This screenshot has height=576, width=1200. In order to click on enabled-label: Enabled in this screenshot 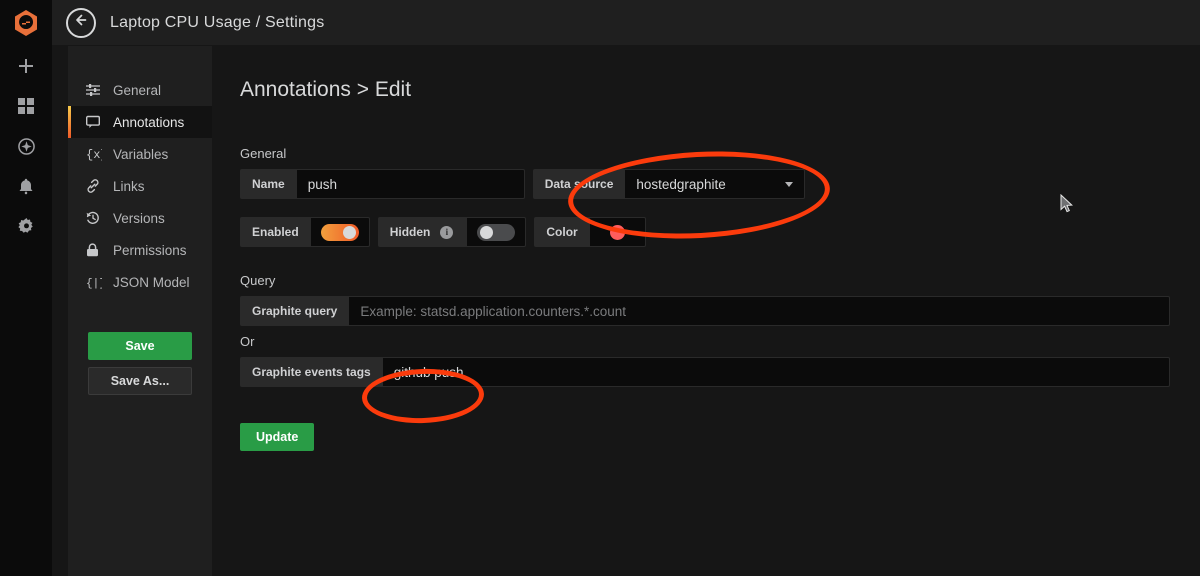, I will do `click(275, 232)`.